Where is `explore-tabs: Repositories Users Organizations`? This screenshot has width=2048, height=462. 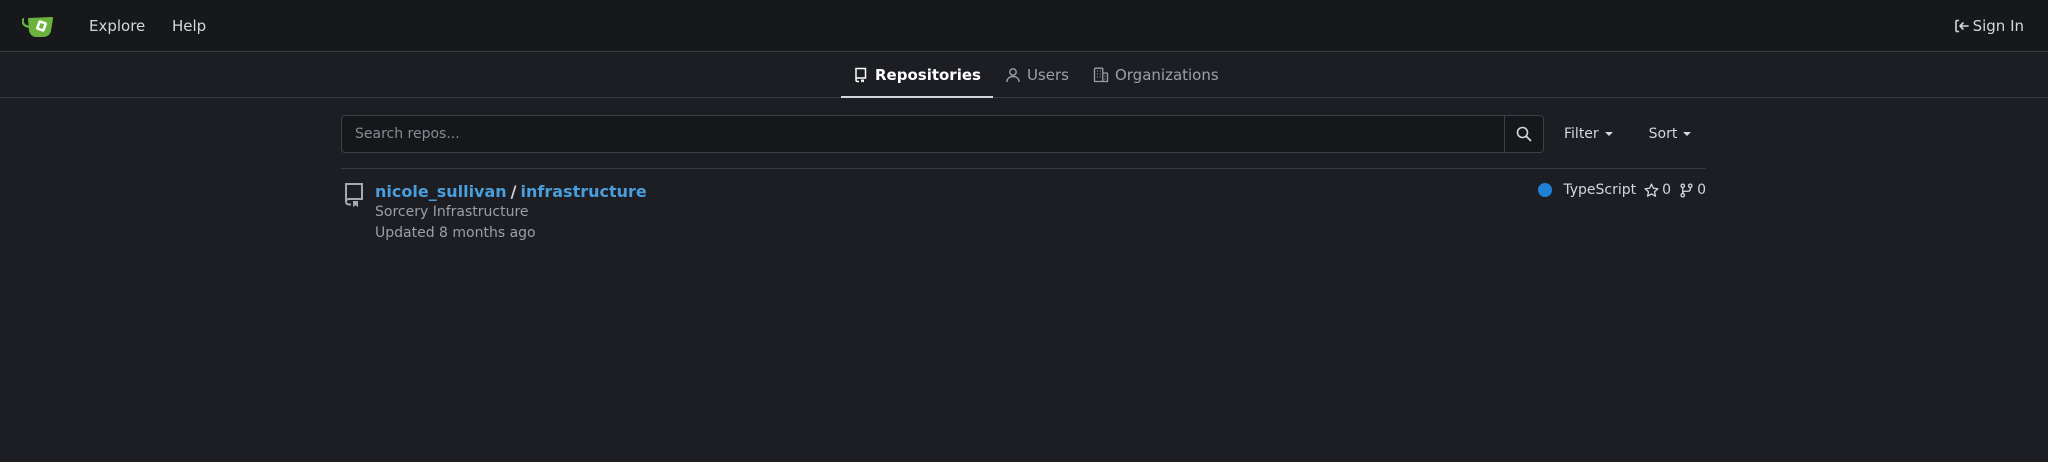
explore-tabs: Repositories Users Organizations is located at coordinates (1036, 75).